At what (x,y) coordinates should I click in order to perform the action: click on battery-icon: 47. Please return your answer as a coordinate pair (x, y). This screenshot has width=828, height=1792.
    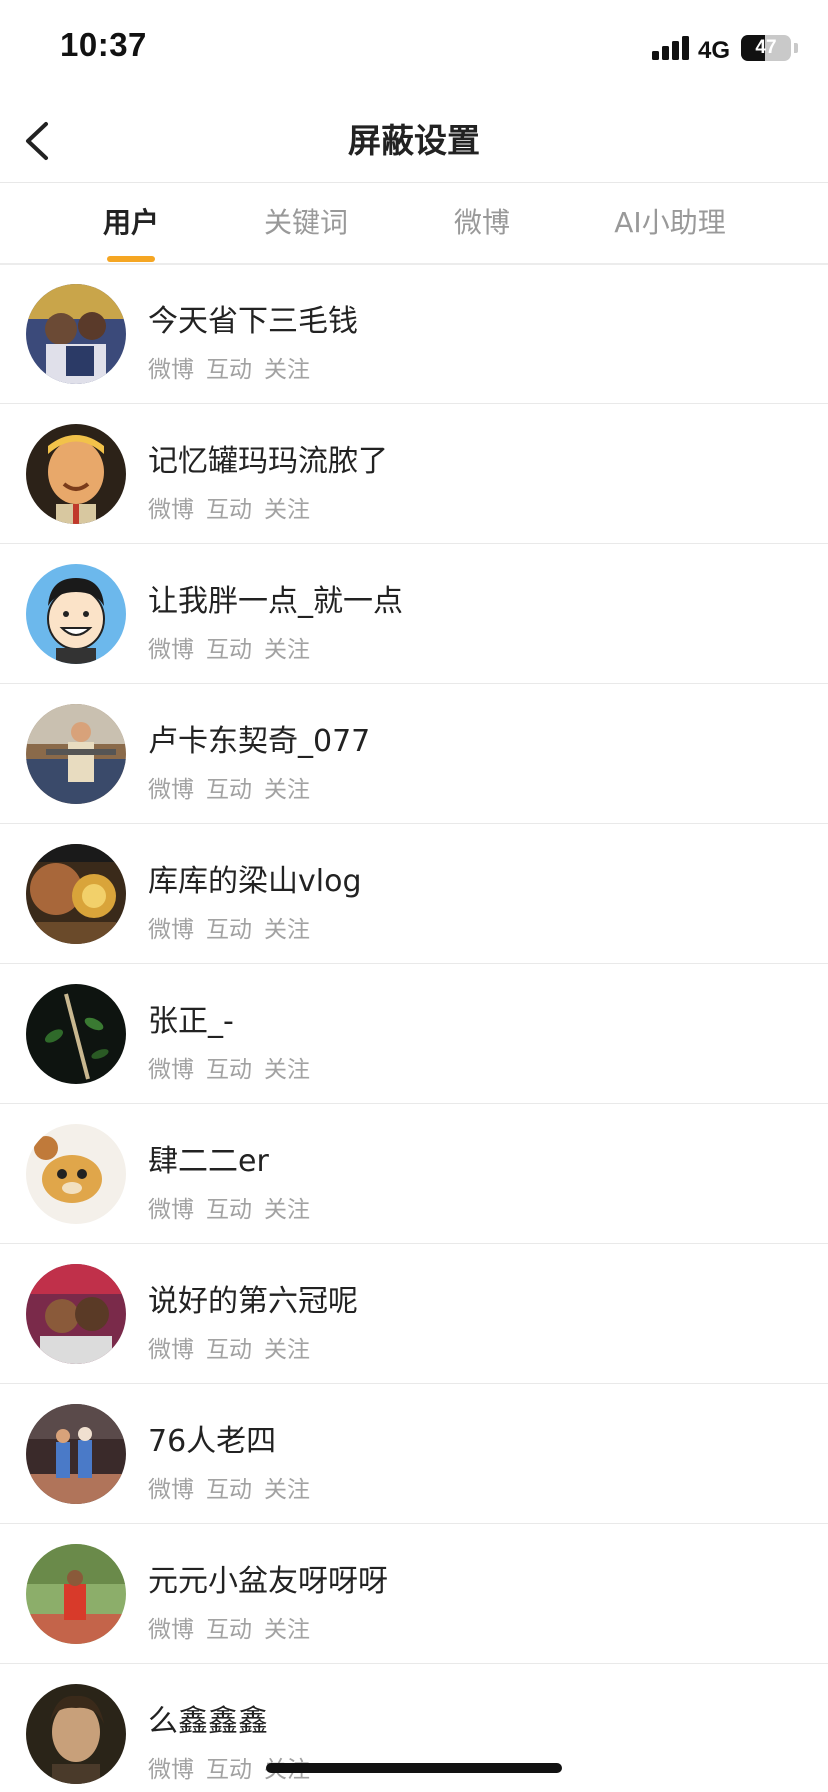
    Looking at the image, I should click on (766, 48).